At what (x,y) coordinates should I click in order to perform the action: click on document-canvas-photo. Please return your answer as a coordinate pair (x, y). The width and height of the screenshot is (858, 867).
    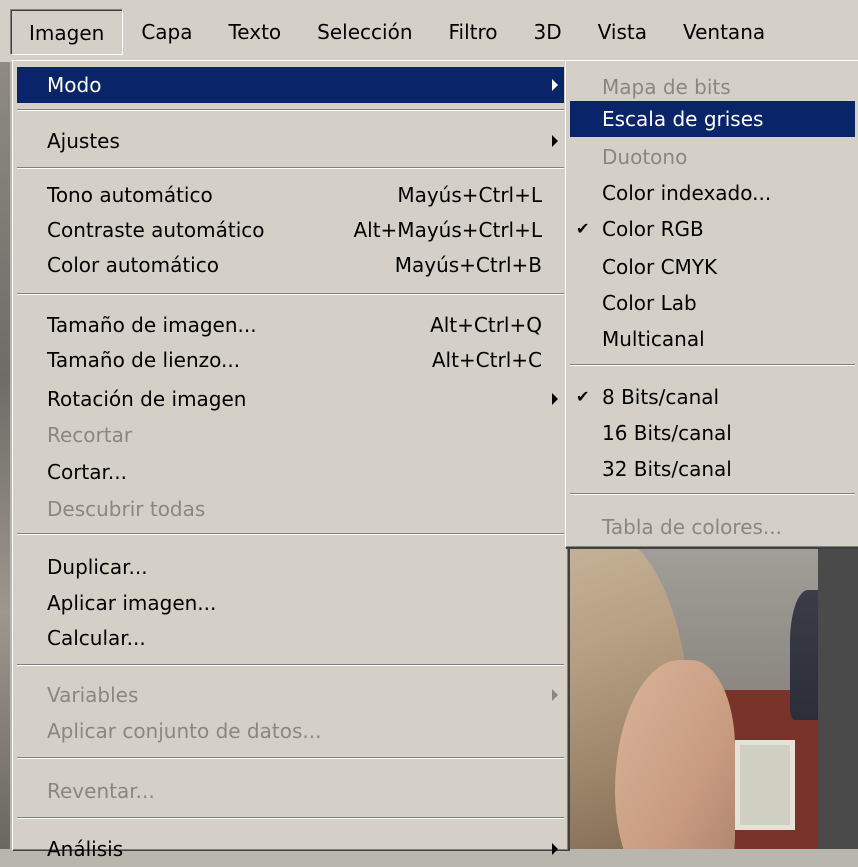
    Looking at the image, I should click on (709, 694).